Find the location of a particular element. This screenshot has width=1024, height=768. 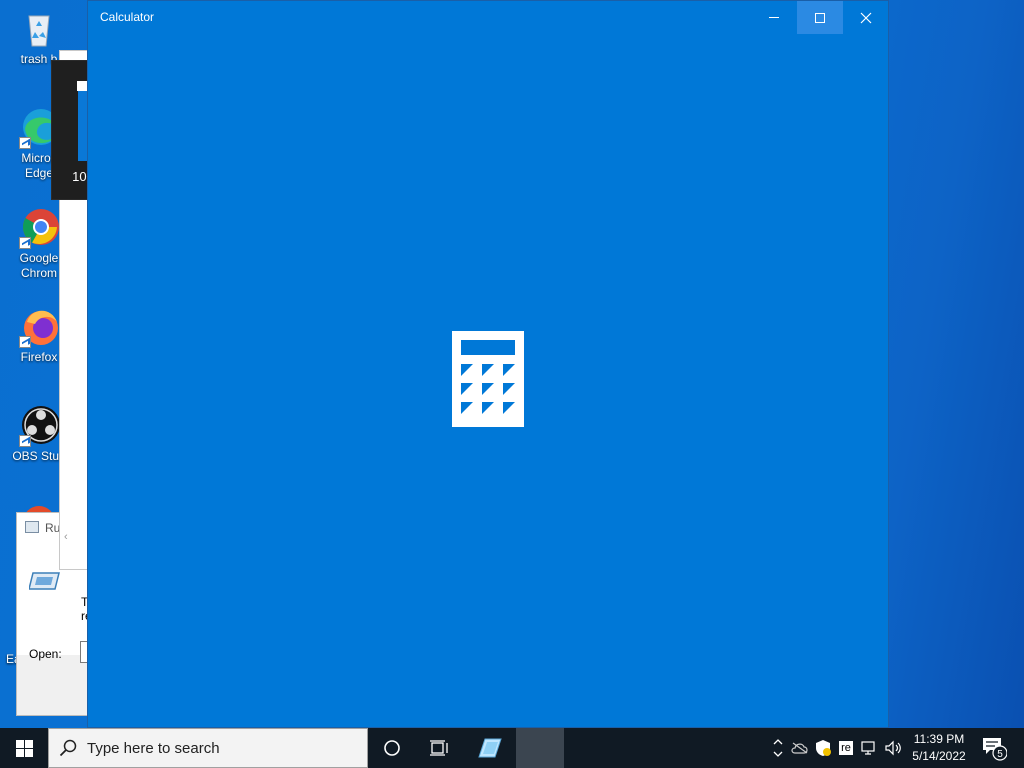

desktop-icon-label: OBS Stud is located at coordinates (39, 456).